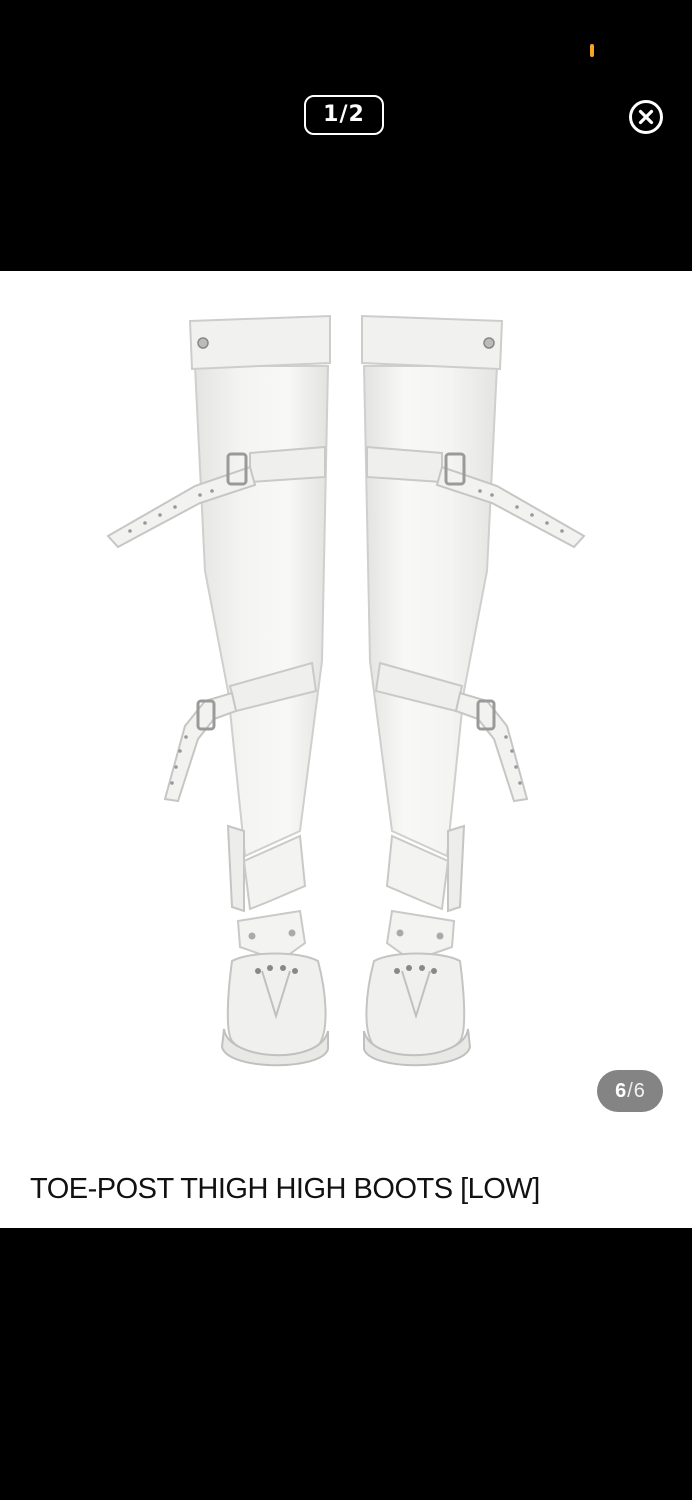 This screenshot has height=1500, width=692. What do you see at coordinates (639, 1091) in the screenshot?
I see `image-counter-total: 6` at bounding box center [639, 1091].